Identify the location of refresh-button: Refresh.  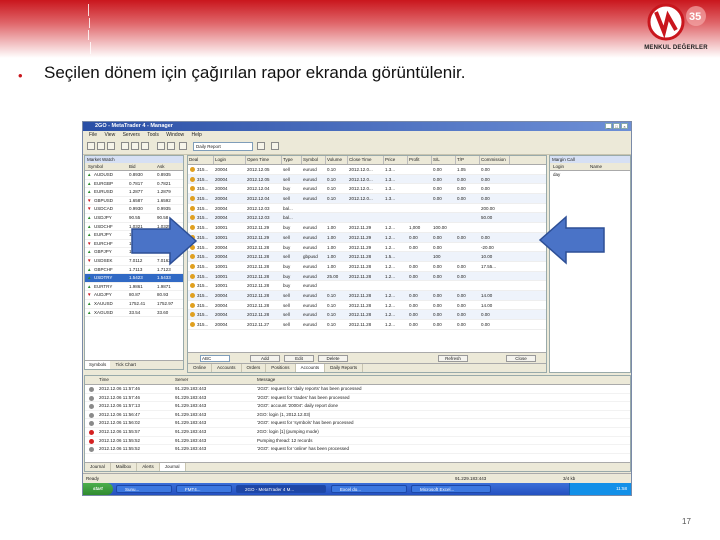
(453, 358).